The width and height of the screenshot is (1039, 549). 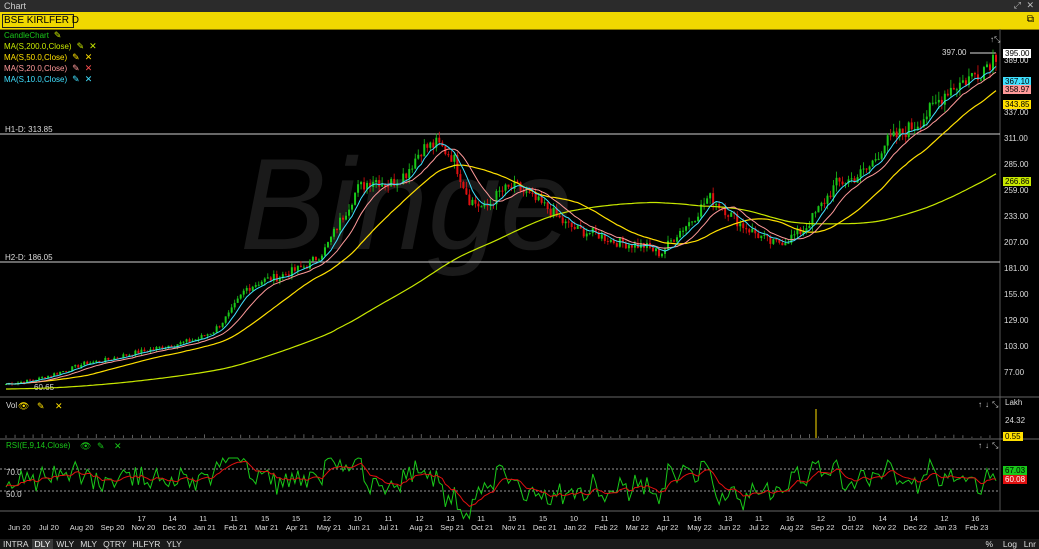 What do you see at coordinates (1030, 5) in the screenshot?
I see `close-icon: ✕` at bounding box center [1030, 5].